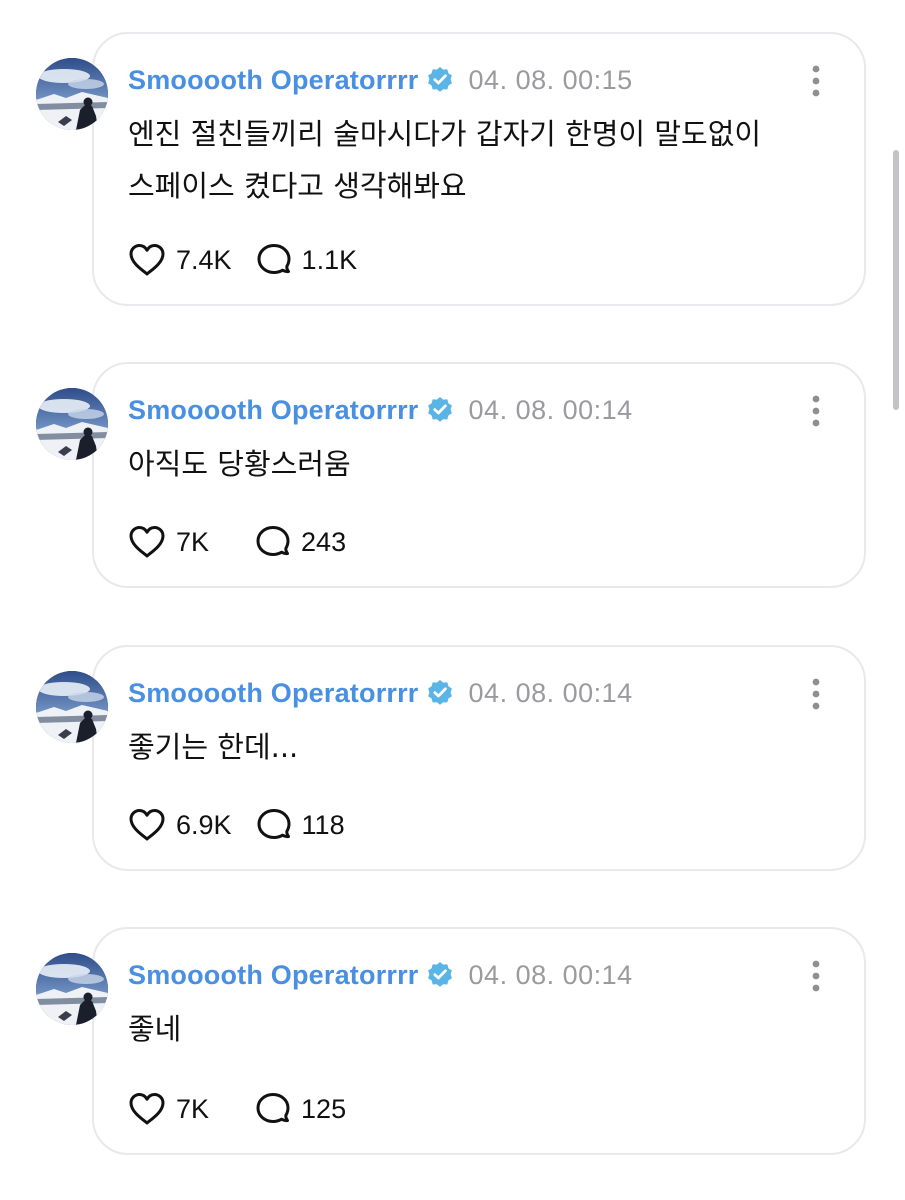 This screenshot has height=1200, width=905. I want to click on comment-count: 125, so click(324, 1108).